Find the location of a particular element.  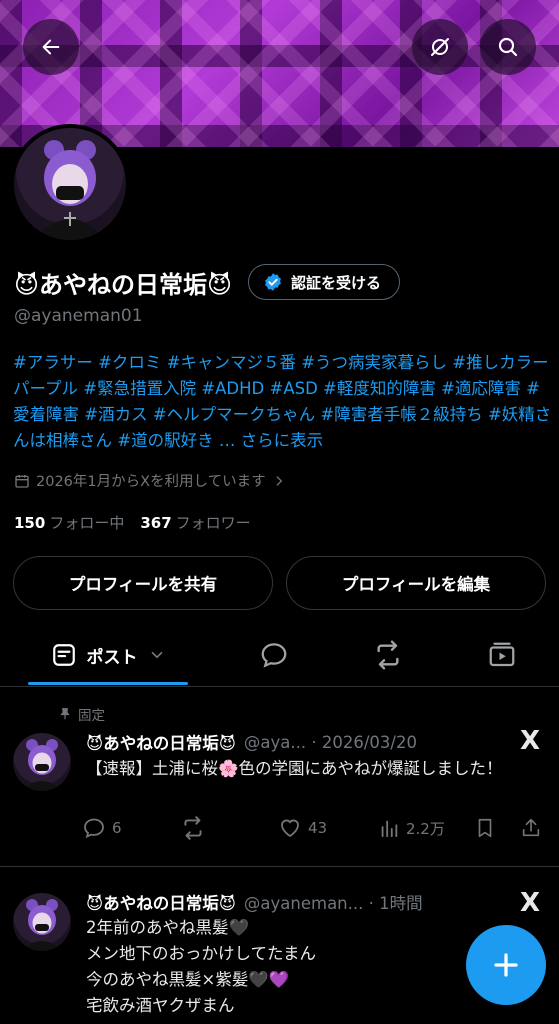

bookmark-button is located at coordinates (485, 828).